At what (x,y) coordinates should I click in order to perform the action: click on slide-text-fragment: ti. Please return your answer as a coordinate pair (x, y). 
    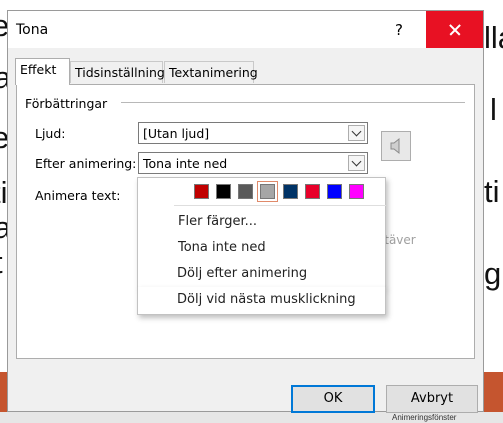
    Looking at the image, I should click on (492, 191).